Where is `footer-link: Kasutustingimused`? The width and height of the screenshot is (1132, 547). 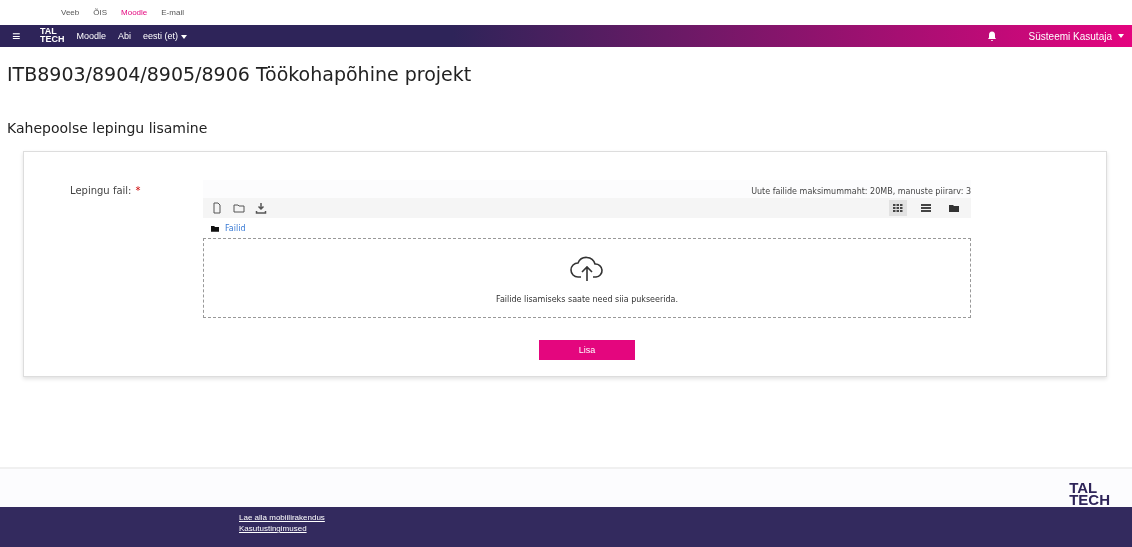
footer-link: Kasutustingimused is located at coordinates (273, 528).